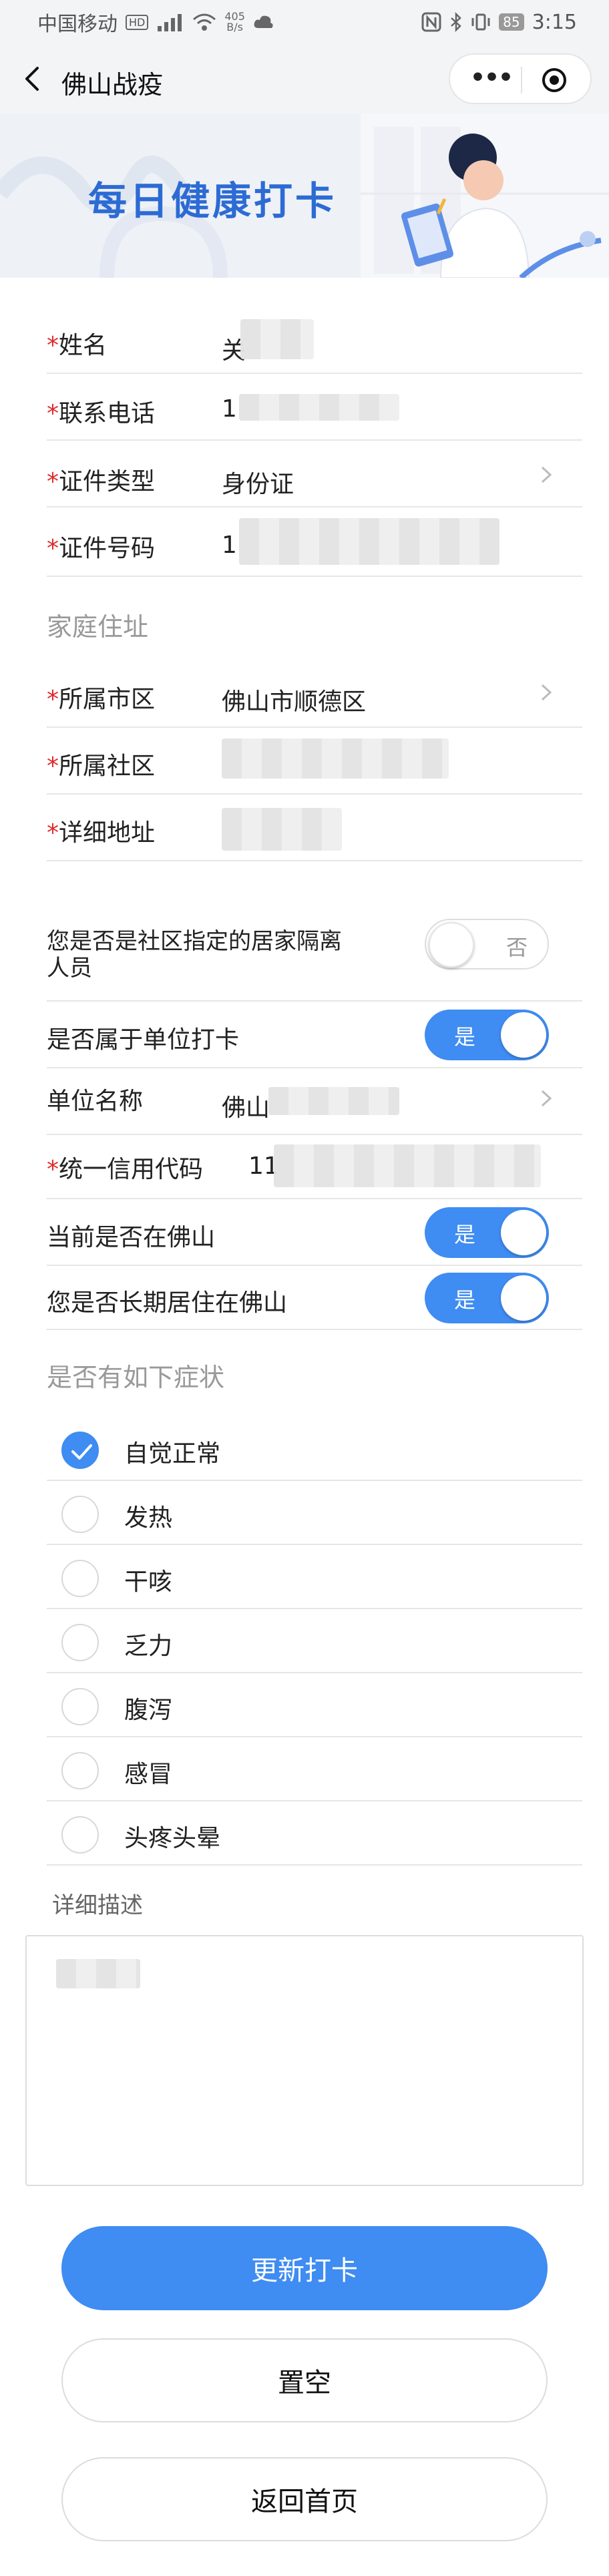 Image resolution: width=609 pixels, height=2576 pixels. What do you see at coordinates (314, 474) in the screenshot?
I see `id-type-row: *证件类型 身份证` at bounding box center [314, 474].